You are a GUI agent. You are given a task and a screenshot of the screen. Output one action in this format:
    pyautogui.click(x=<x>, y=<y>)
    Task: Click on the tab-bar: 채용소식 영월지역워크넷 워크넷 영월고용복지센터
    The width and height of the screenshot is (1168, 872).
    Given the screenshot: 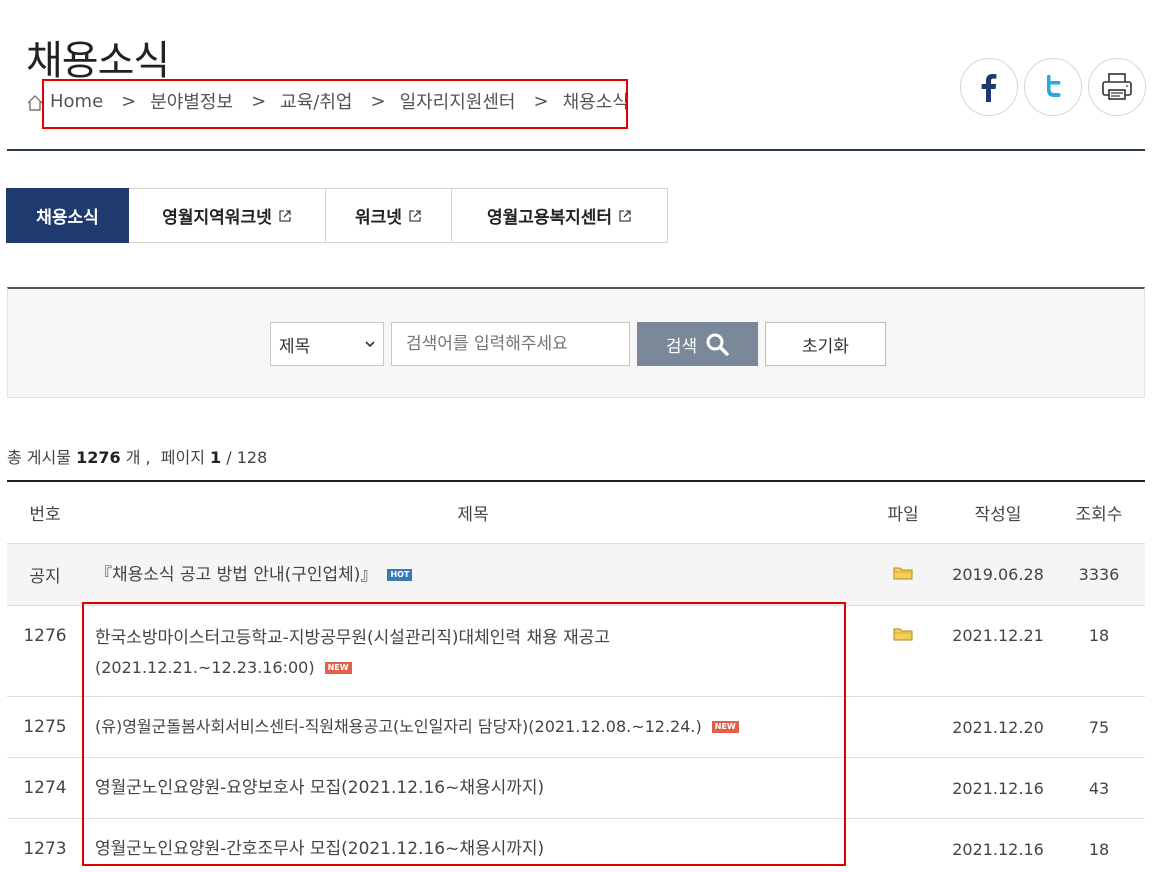 What is the action you would take?
    pyautogui.click(x=337, y=215)
    